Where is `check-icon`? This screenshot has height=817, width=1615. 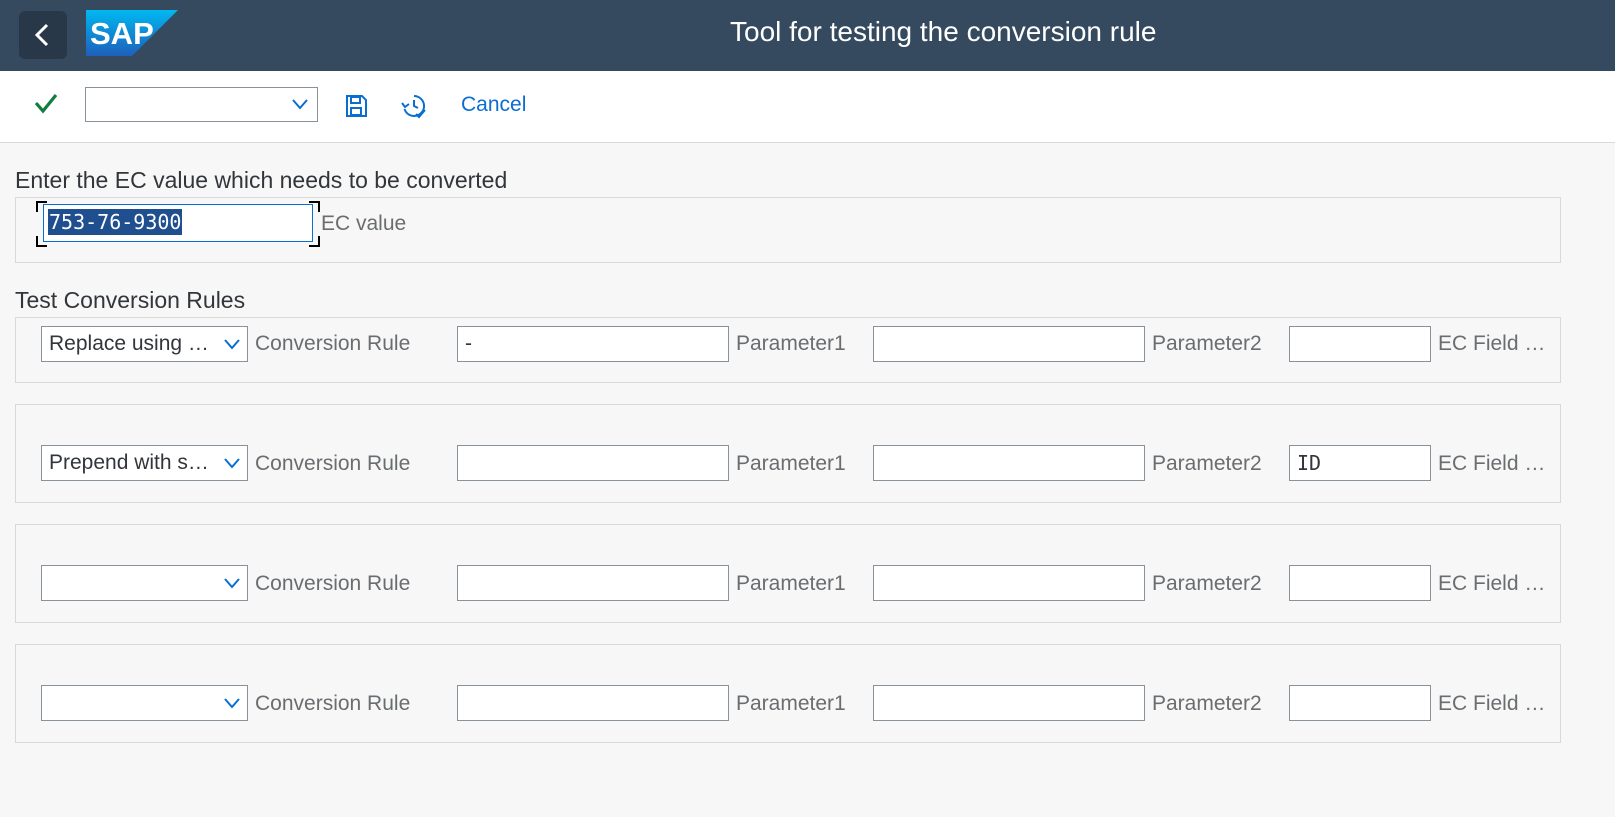 check-icon is located at coordinates (46, 103).